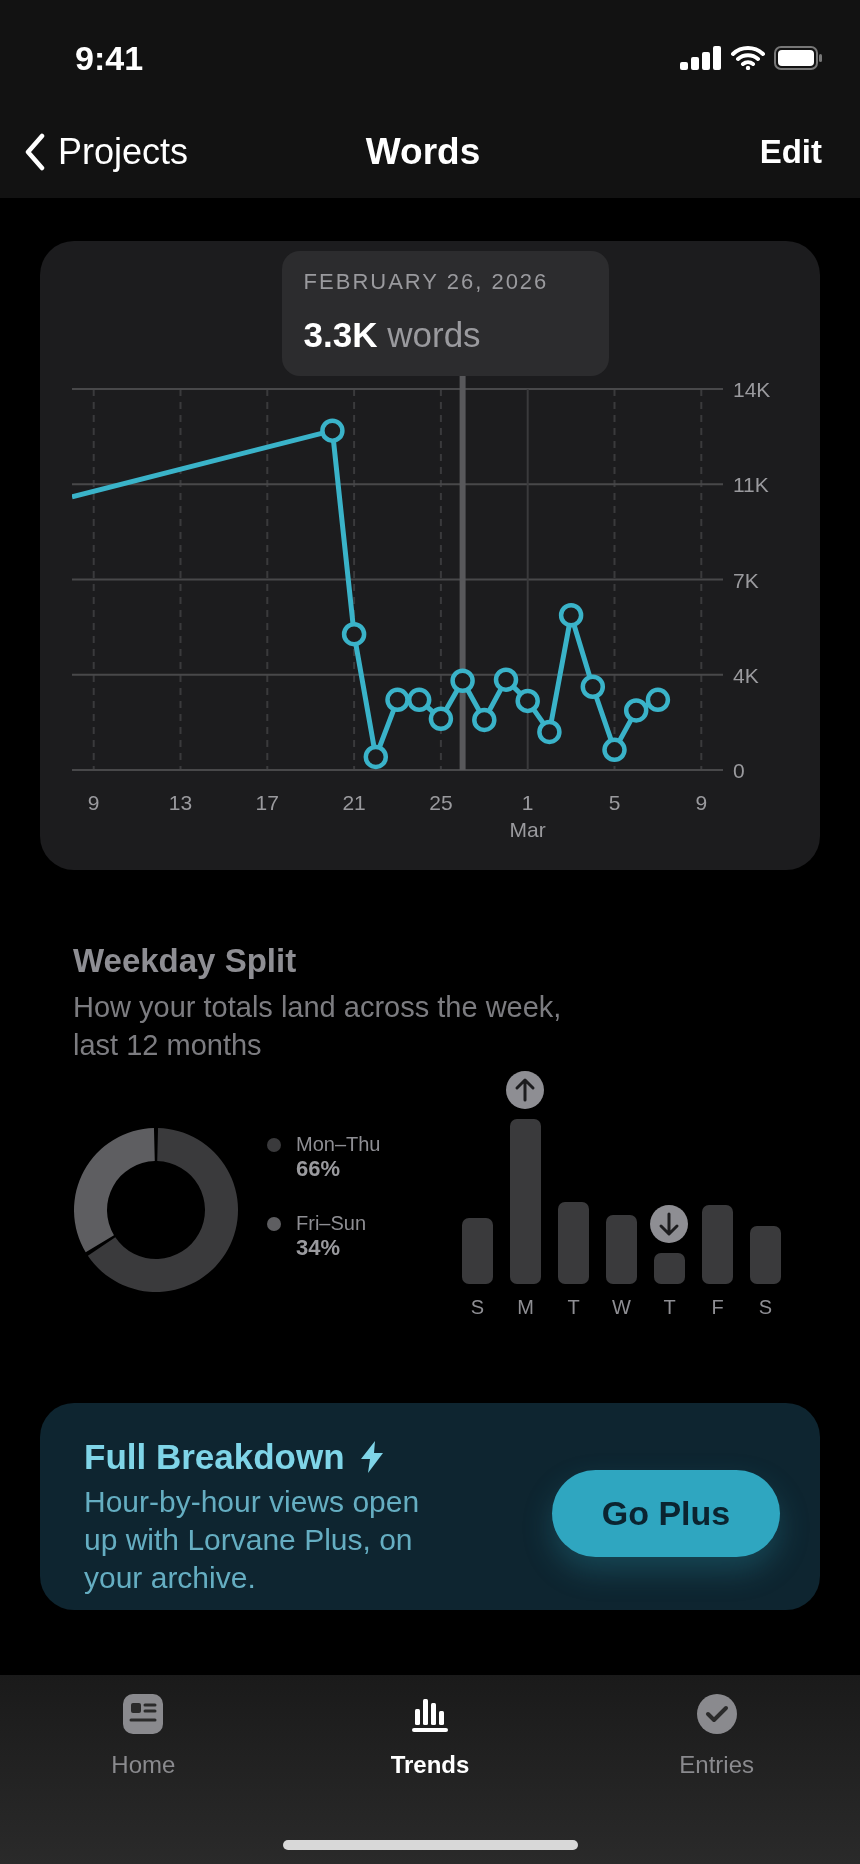 The height and width of the screenshot is (1864, 860). Describe the element at coordinates (716, 1714) in the screenshot. I see `checkmark-circle-icon` at that location.